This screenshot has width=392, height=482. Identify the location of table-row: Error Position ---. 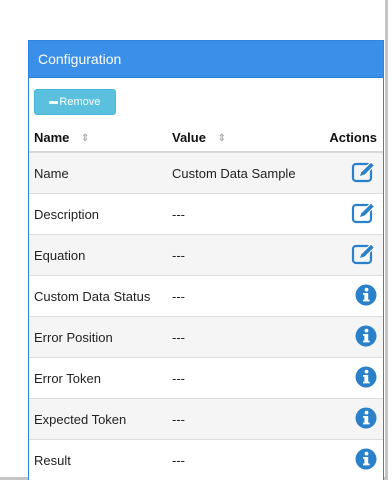
(206, 337).